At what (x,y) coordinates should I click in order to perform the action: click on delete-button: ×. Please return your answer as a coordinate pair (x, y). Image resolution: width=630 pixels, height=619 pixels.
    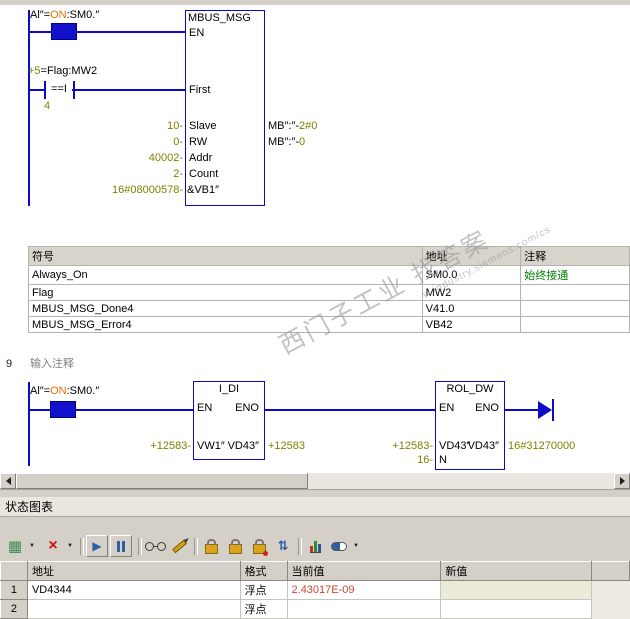
    Looking at the image, I should click on (53, 546).